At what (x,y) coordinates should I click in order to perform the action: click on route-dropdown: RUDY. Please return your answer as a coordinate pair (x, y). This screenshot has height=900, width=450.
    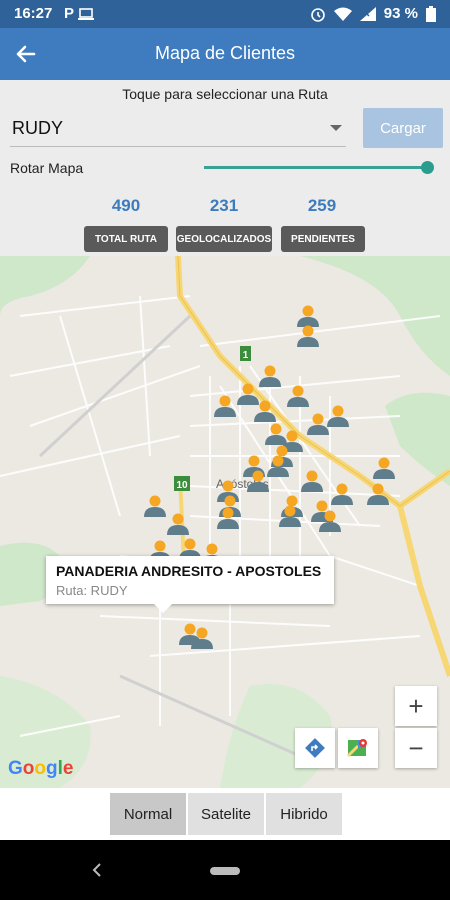
    Looking at the image, I should click on (178, 128).